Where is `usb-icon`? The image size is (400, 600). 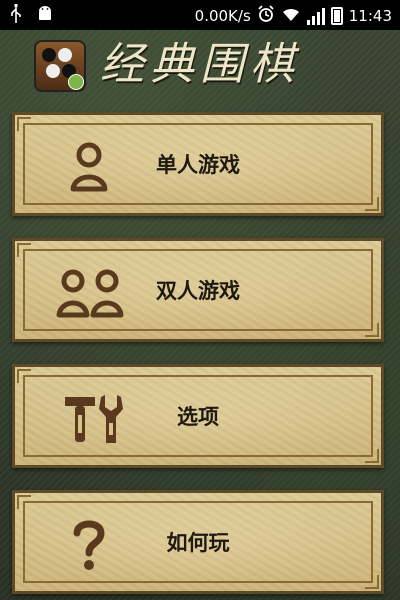
usb-icon is located at coordinates (16, 16).